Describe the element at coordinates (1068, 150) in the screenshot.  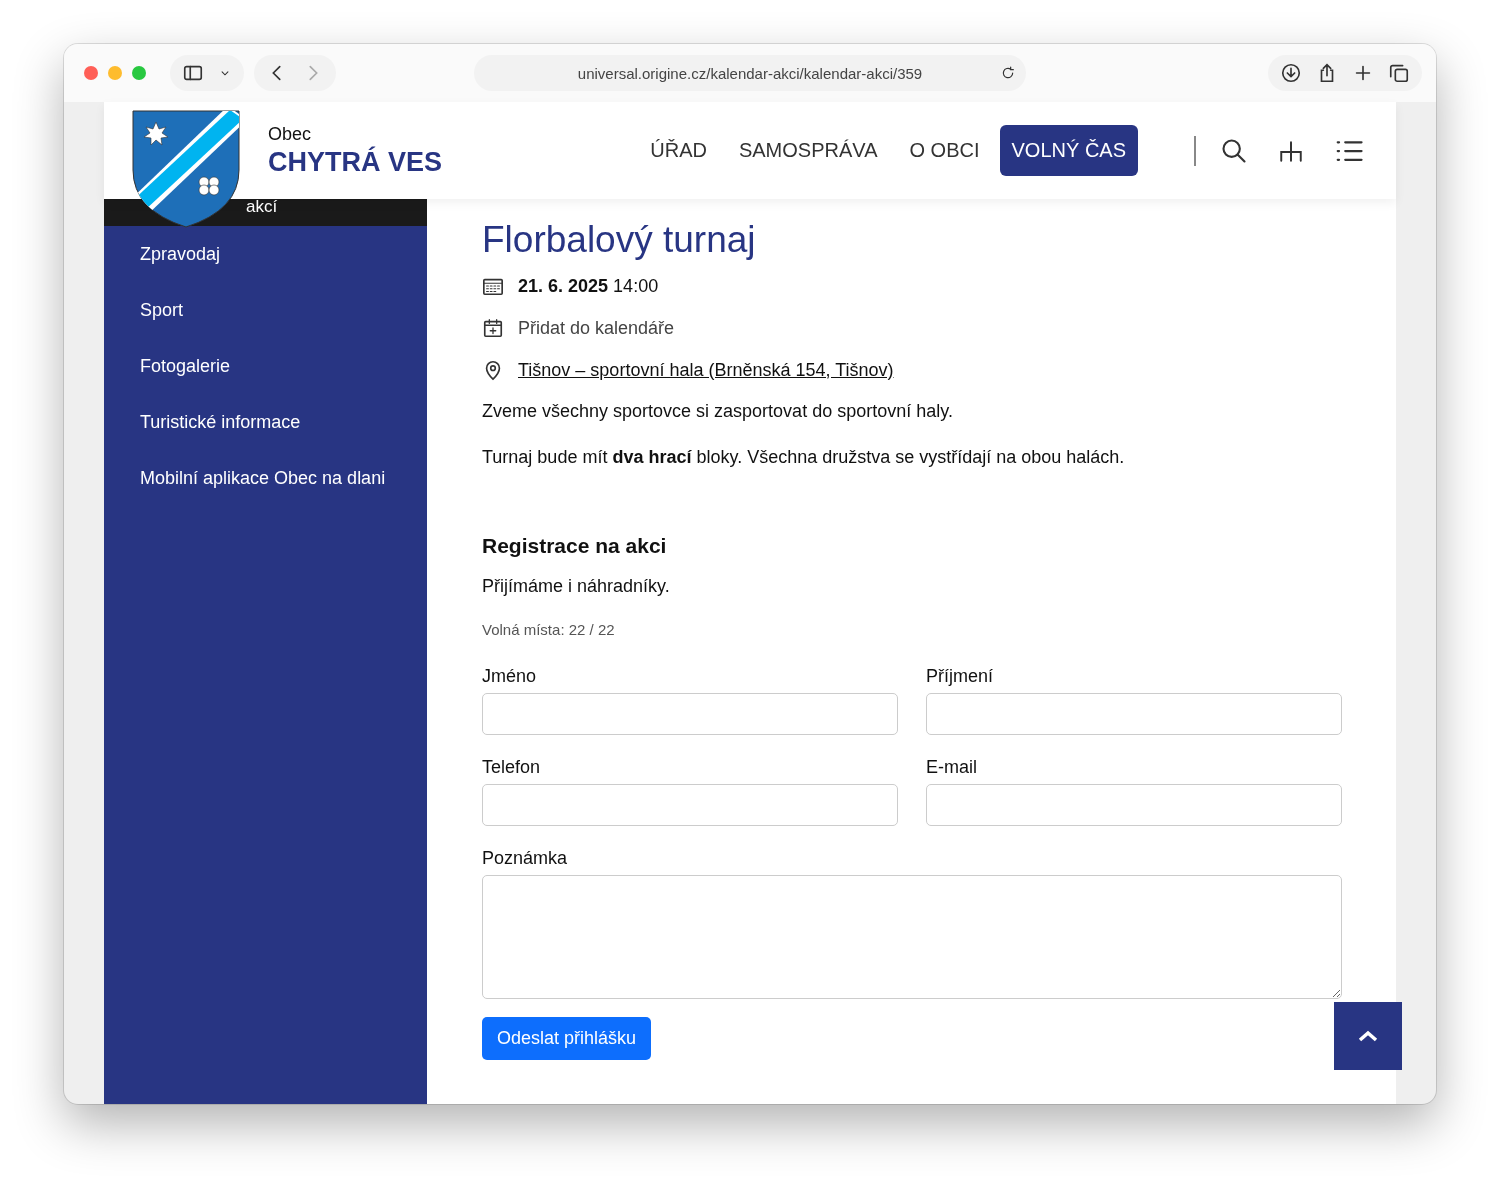
I see `nav-item: VOLNÝ ČAS` at that location.